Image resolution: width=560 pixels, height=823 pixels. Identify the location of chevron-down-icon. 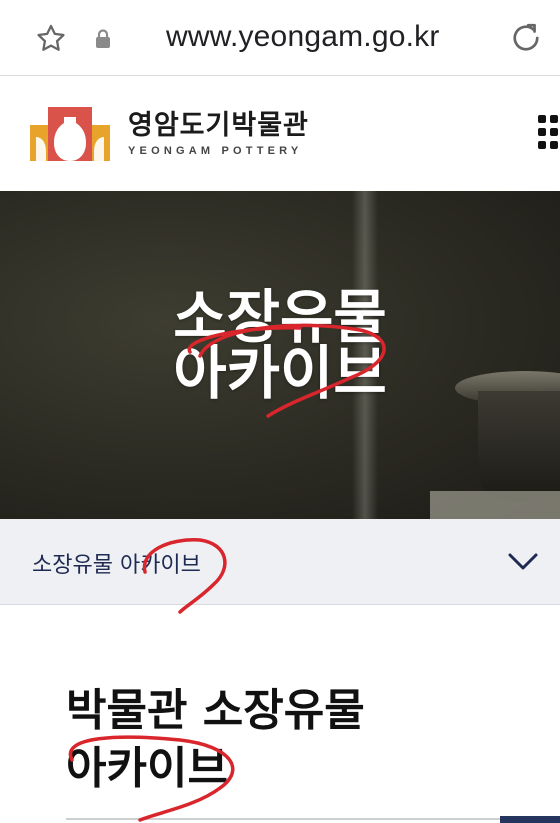
(523, 561).